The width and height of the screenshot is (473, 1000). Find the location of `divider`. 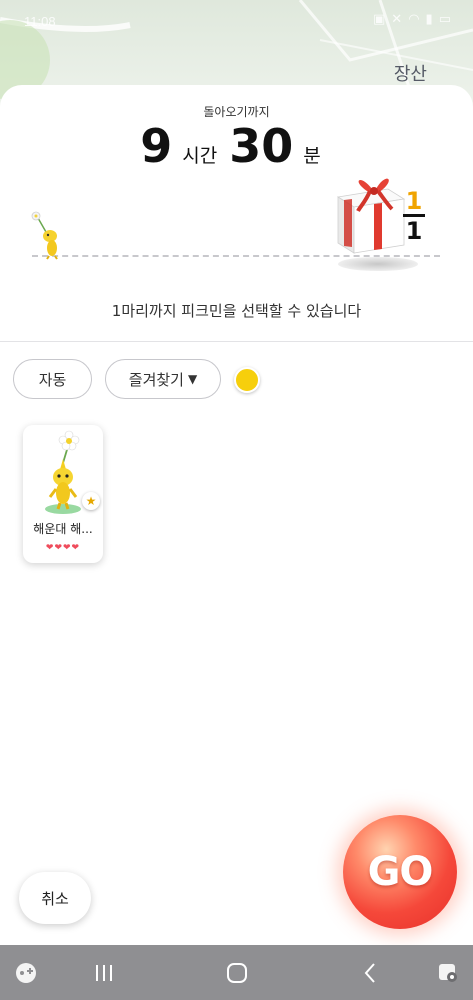

divider is located at coordinates (236, 341).